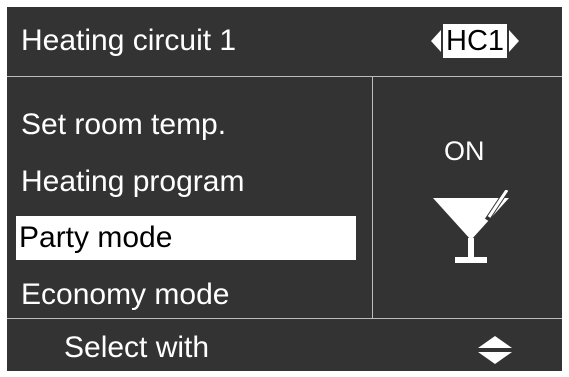  What do you see at coordinates (129, 40) in the screenshot?
I see `page-title: Heating circuit 1` at bounding box center [129, 40].